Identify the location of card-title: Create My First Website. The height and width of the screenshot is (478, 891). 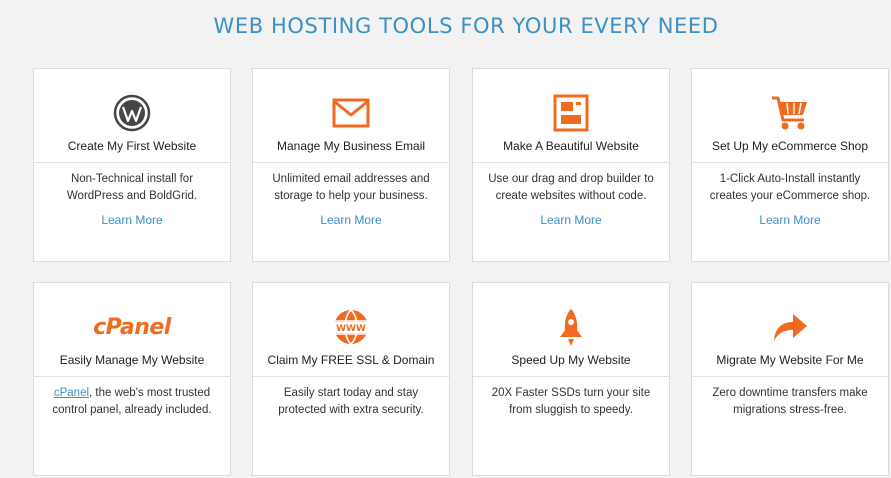
(132, 146).